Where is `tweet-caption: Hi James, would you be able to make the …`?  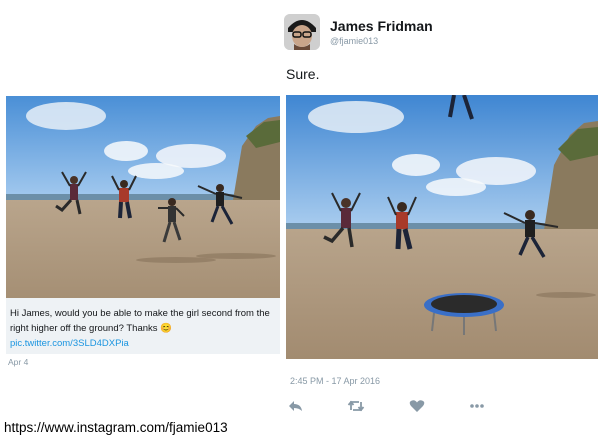
tweet-caption: Hi James, would you be able to make the … is located at coordinates (143, 326).